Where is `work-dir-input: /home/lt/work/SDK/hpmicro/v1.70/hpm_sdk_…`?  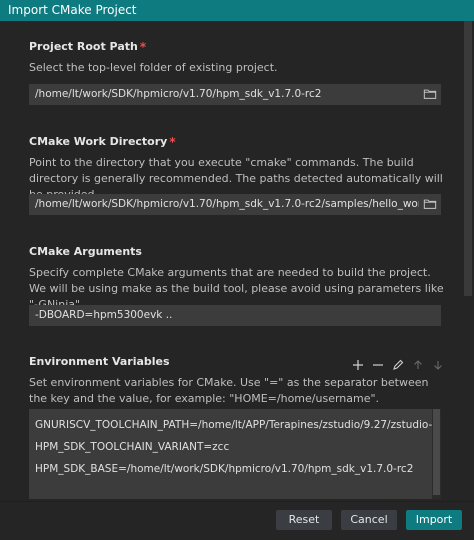 work-dir-input: /home/lt/work/SDK/hpmicro/v1.70/hpm_sdk_… is located at coordinates (235, 204).